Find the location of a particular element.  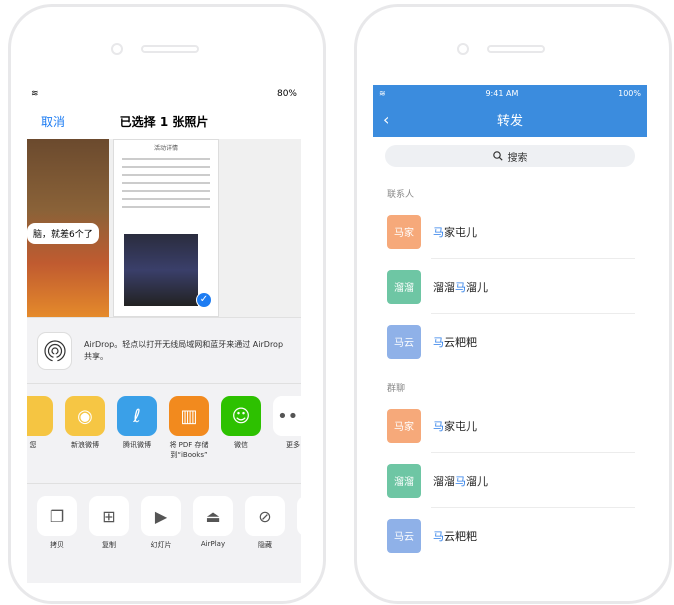

camera-icon is located at coordinates (117, 49).